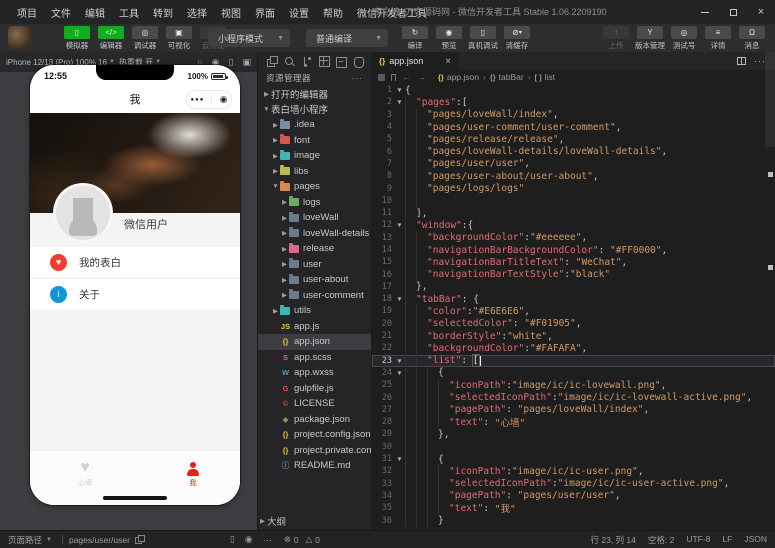 The width and height of the screenshot is (775, 548). Describe the element at coordinates (299, 12) in the screenshot. I see `menu-item-8: 设置` at that location.